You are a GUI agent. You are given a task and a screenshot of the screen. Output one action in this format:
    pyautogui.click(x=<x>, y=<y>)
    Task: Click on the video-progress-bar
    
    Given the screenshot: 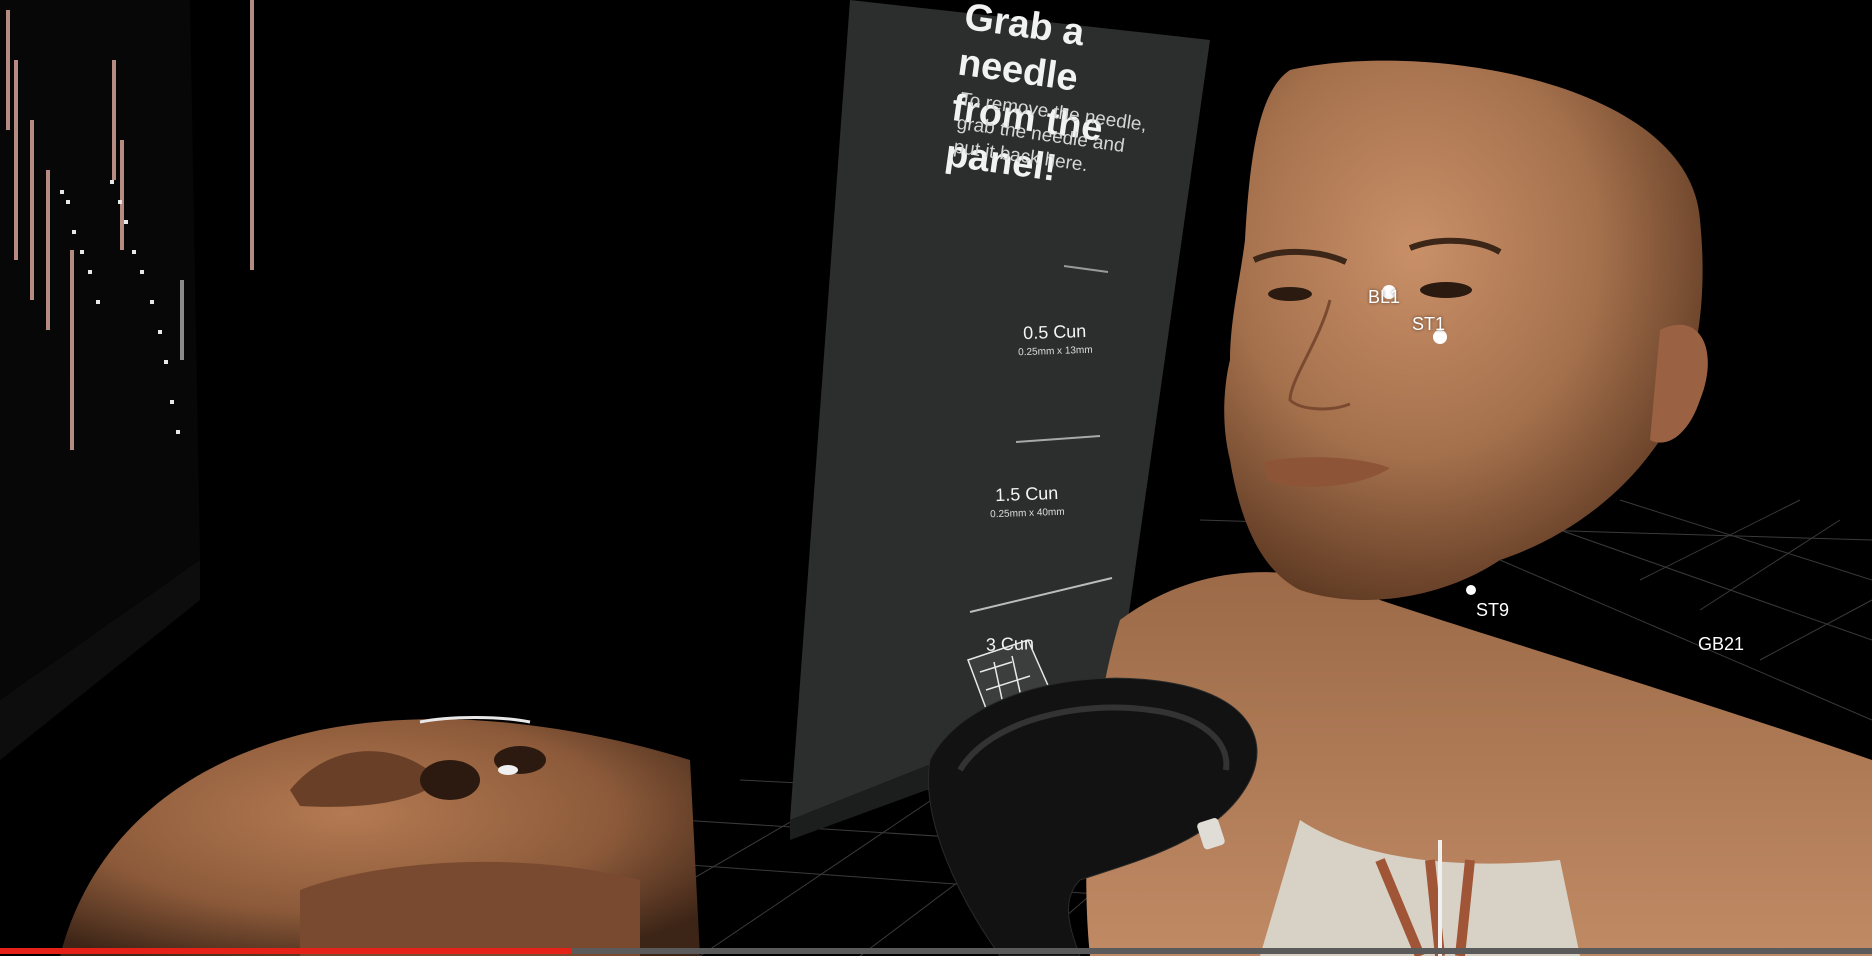 What is the action you would take?
    pyautogui.click(x=936, y=951)
    